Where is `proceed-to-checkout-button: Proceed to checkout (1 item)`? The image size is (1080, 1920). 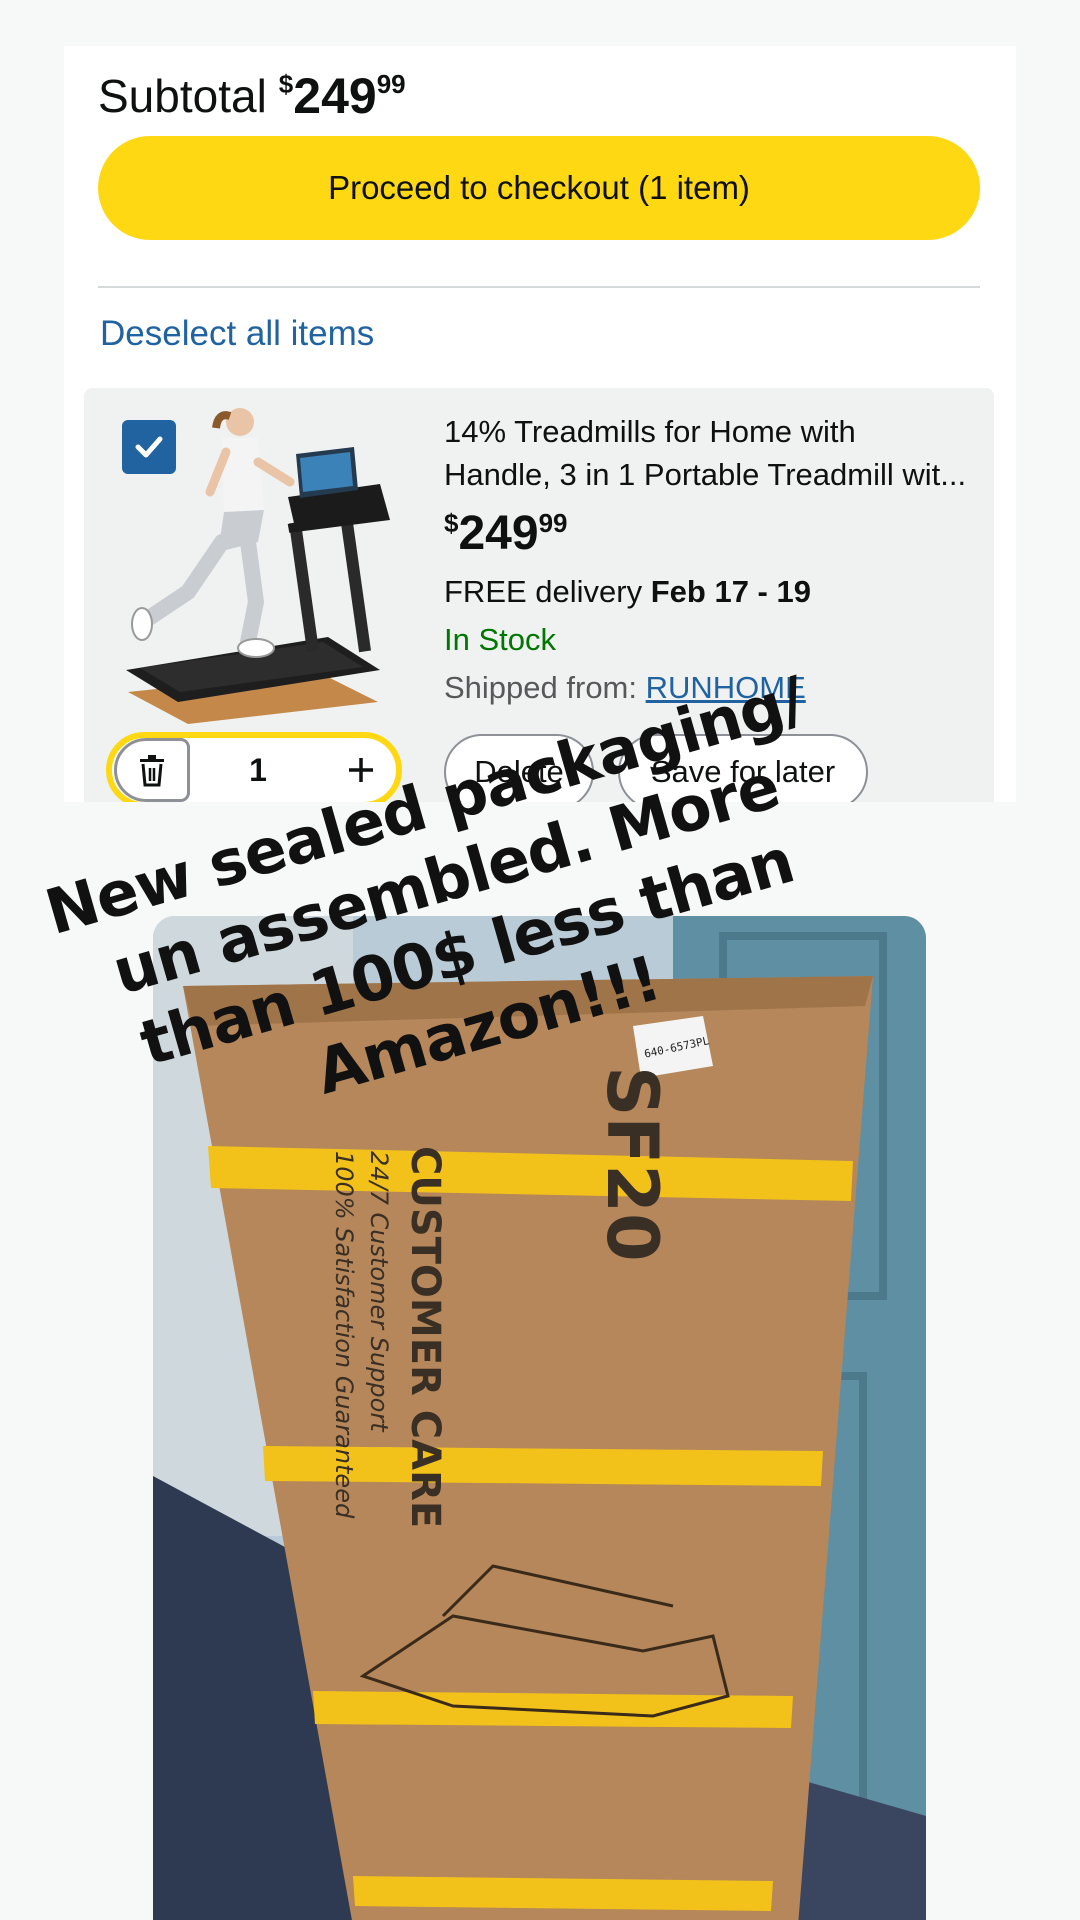 proceed-to-checkout-button: Proceed to checkout (1 item) is located at coordinates (539, 188).